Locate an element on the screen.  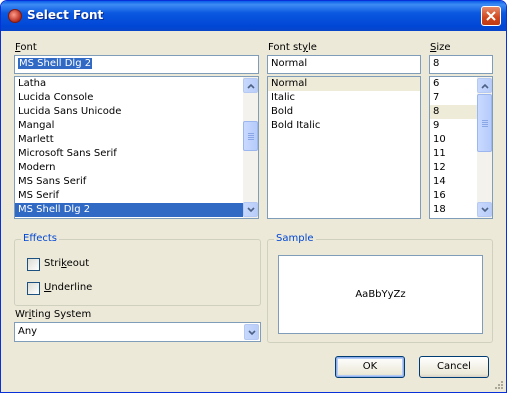
strikeout-label: Strikeout is located at coordinates (66, 263).